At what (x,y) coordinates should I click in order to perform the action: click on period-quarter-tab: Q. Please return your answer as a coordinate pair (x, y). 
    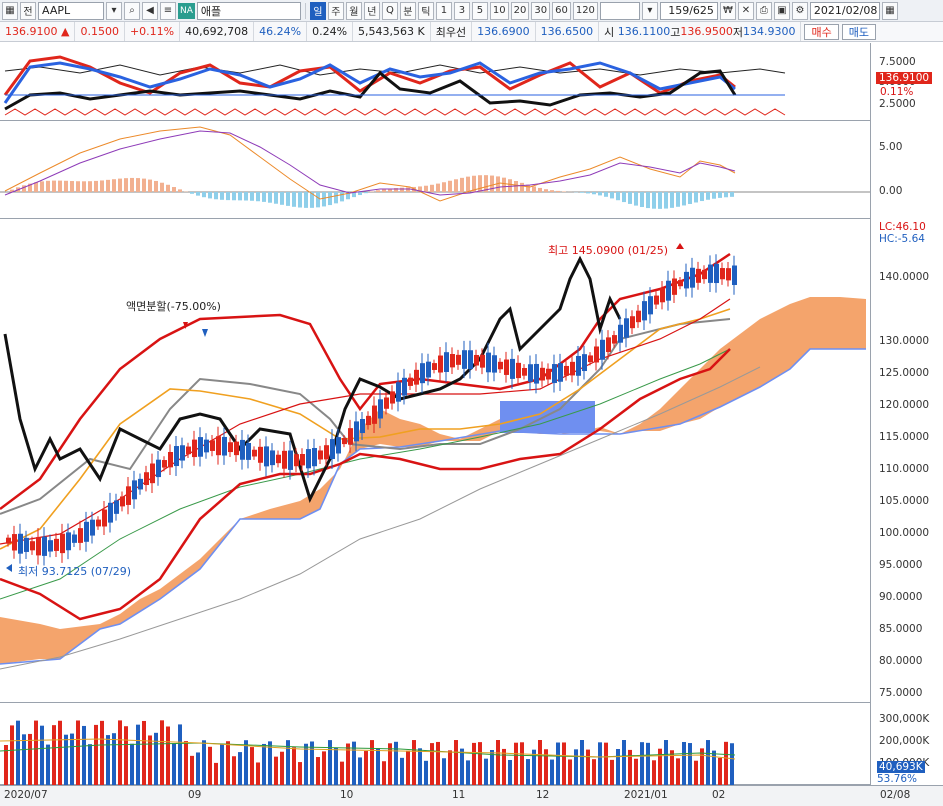
    Looking at the image, I should click on (389, 10).